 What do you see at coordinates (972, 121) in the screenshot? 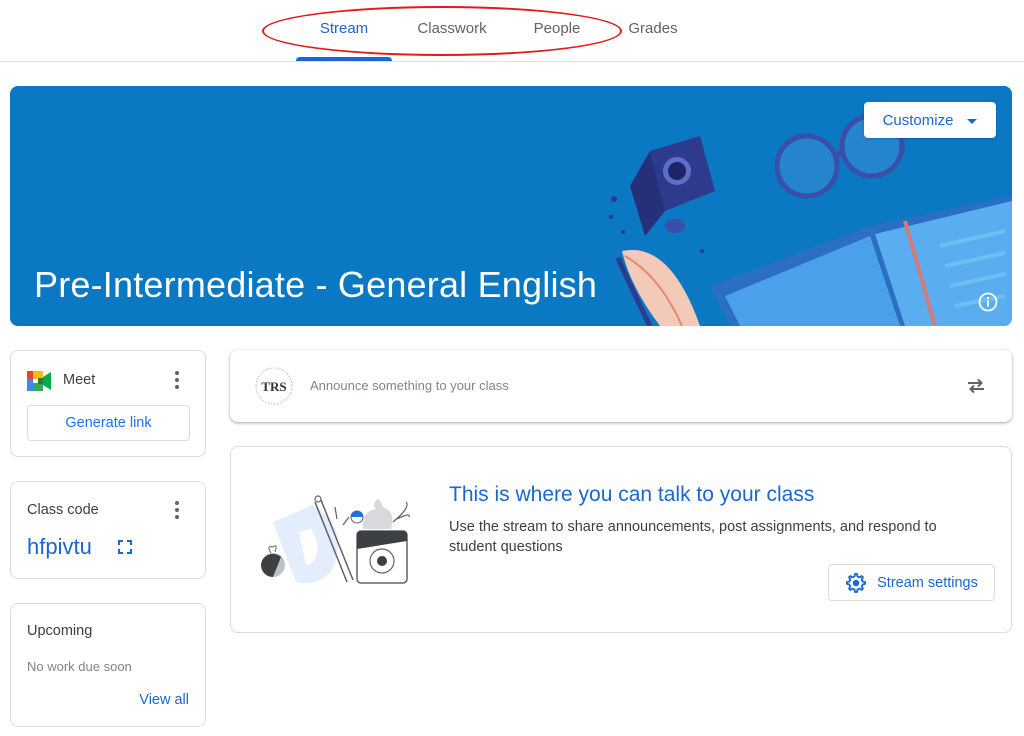
I see `caret-down-icon` at bounding box center [972, 121].